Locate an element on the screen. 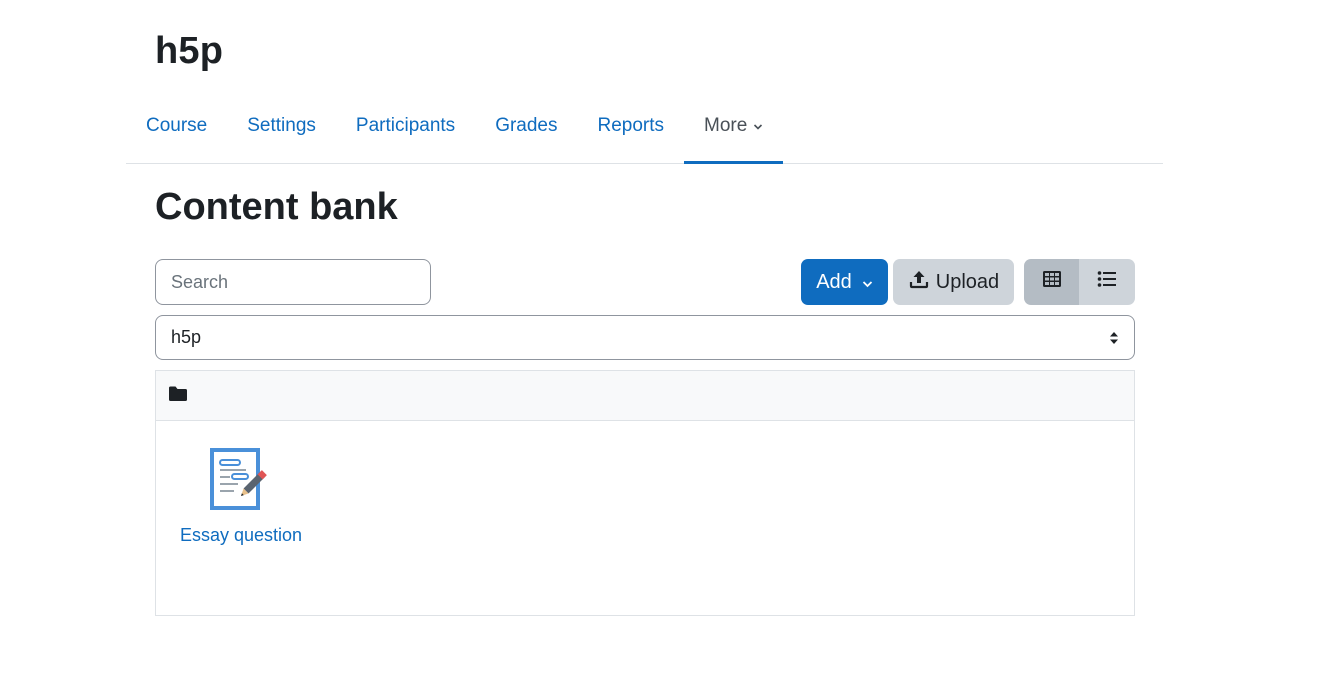 This screenshot has height=680, width=1332. nav-settings: Settings is located at coordinates (281, 125).